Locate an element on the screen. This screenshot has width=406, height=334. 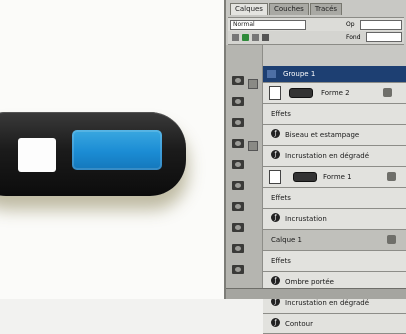
layer-name: Forme 2 is located at coordinates (335, 93).